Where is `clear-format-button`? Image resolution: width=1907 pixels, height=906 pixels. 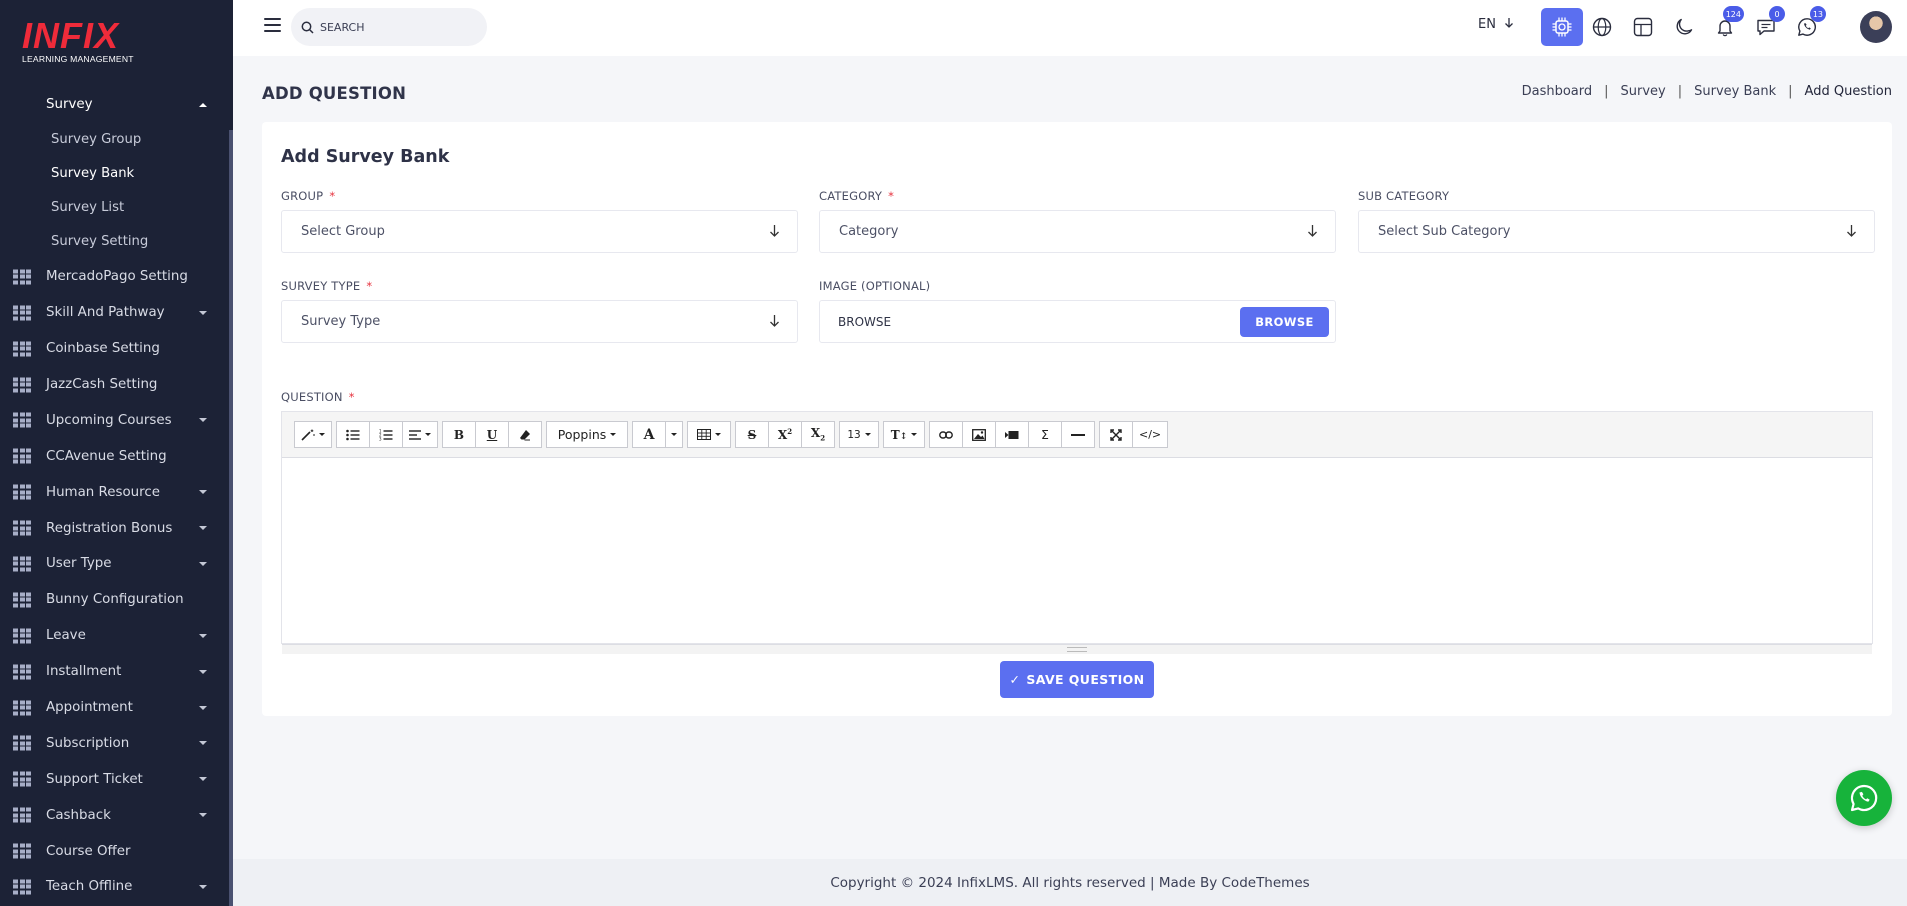 clear-format-button is located at coordinates (525, 434).